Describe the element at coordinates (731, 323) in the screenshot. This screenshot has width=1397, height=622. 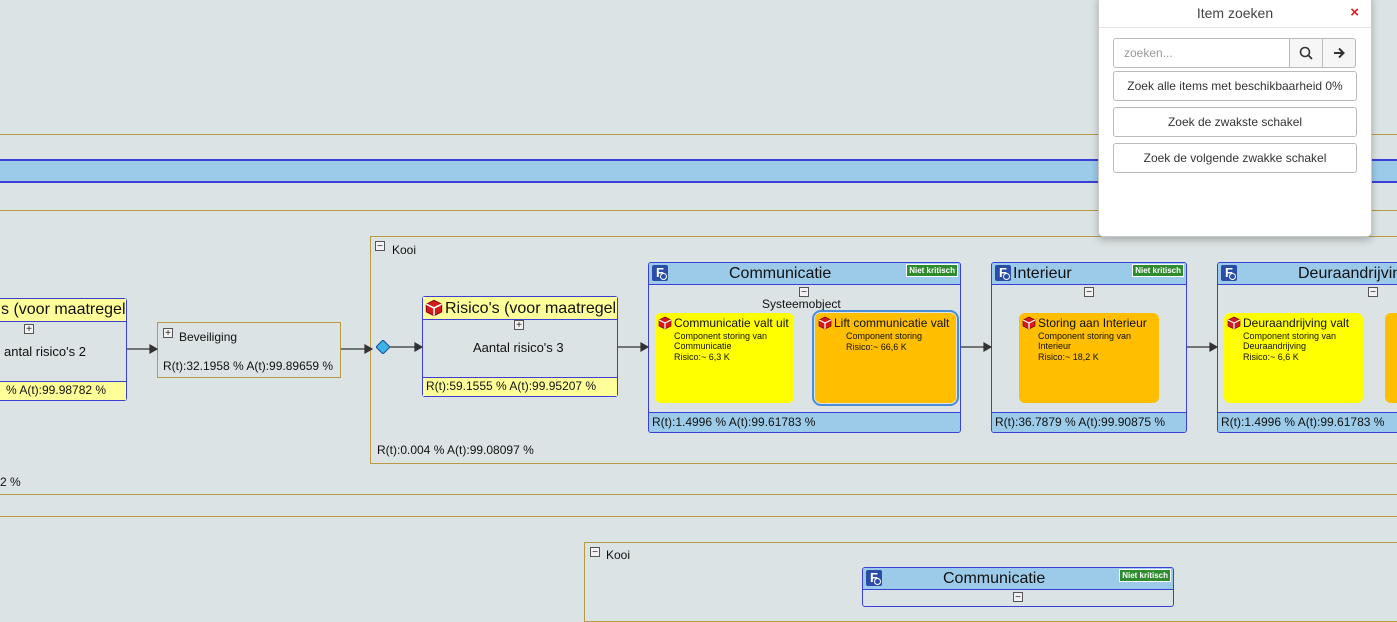
I see `component-title: Communicatie valt uit` at that location.